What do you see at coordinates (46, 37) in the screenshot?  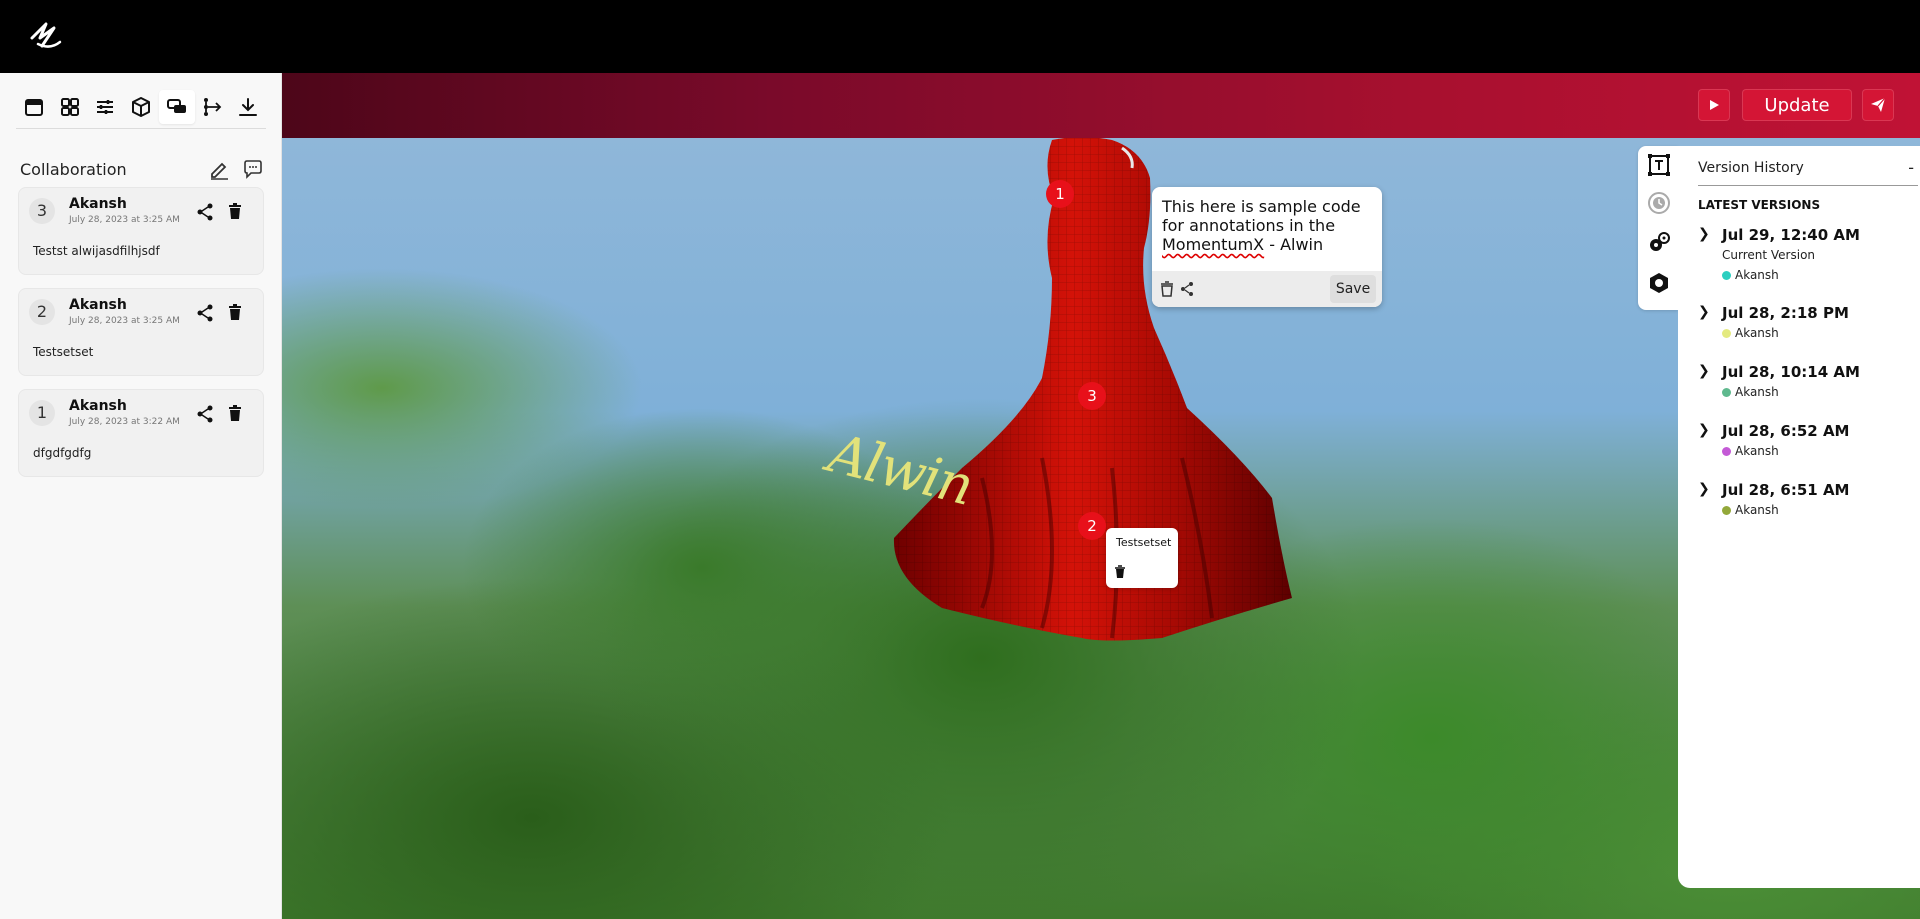 I see `app-logo-icon` at bounding box center [46, 37].